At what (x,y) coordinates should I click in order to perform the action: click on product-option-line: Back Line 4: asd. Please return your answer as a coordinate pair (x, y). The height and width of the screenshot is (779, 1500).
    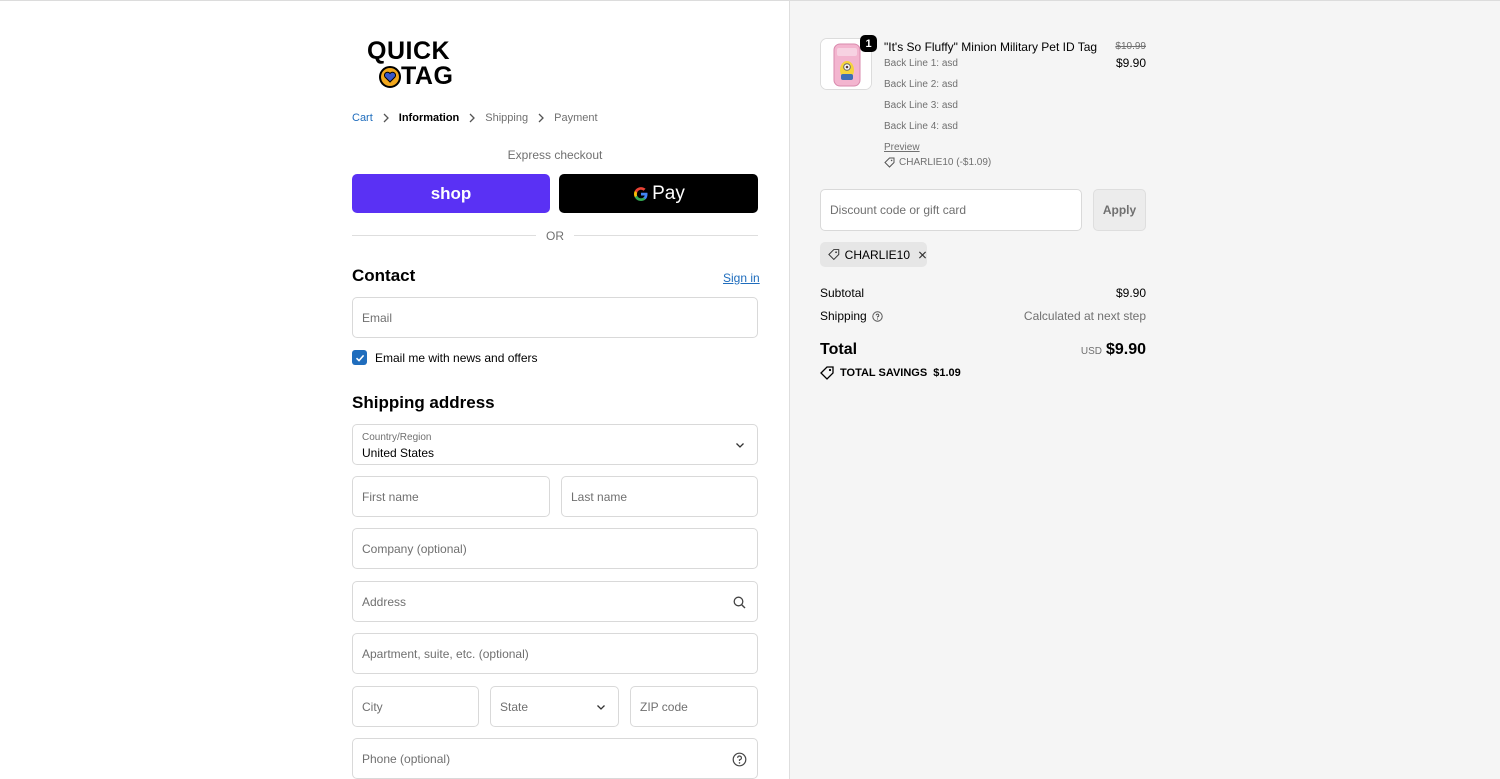
    Looking at the image, I should click on (921, 126).